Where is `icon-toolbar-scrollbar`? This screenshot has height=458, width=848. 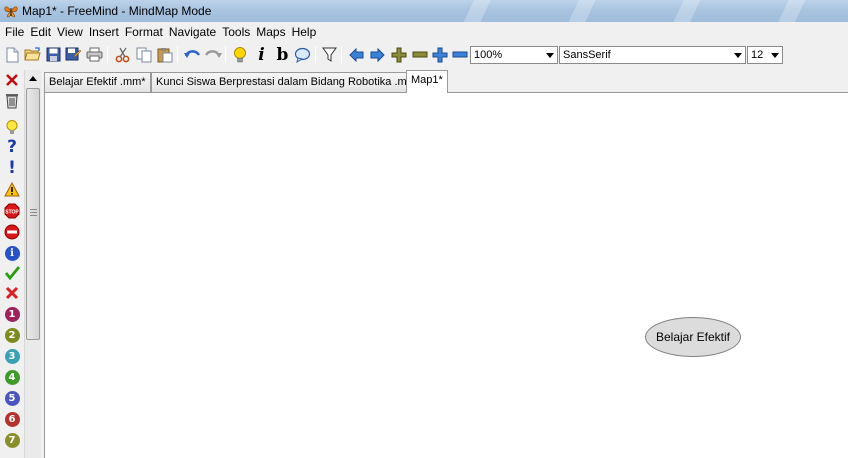 icon-toolbar-scrollbar is located at coordinates (32, 264).